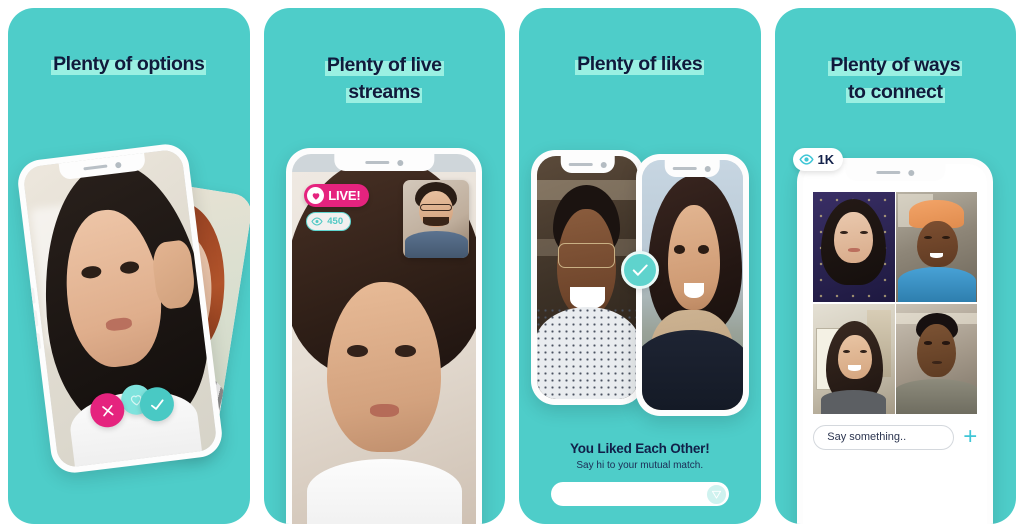 Image resolution: width=1024 pixels, height=532 pixels. I want to click on live-badge: LIVE!, so click(337, 195).